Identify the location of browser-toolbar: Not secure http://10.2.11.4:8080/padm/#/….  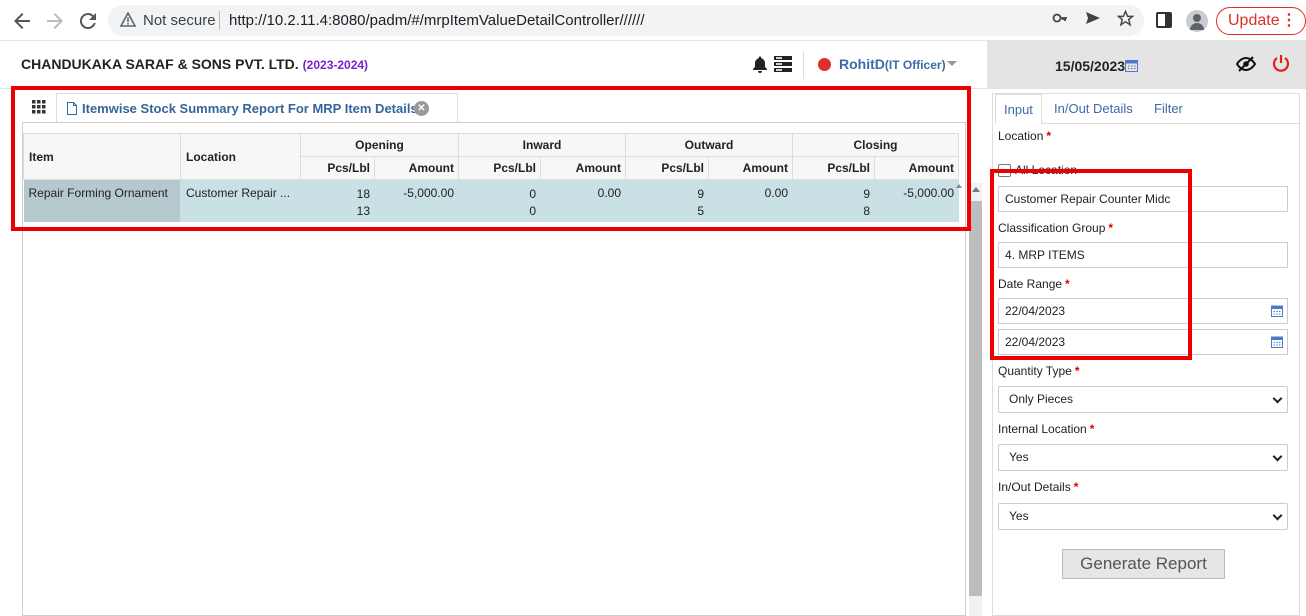
(653, 20).